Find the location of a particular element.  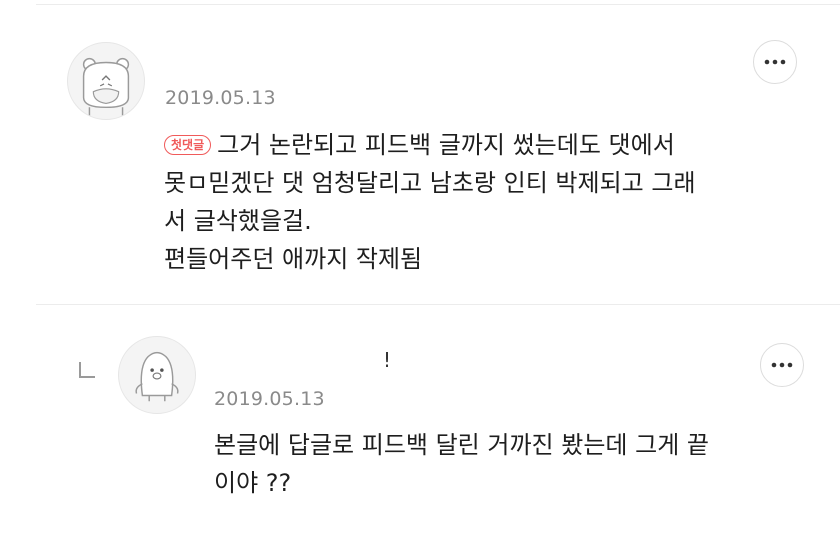

penguin-avatar-icon is located at coordinates (157, 376).